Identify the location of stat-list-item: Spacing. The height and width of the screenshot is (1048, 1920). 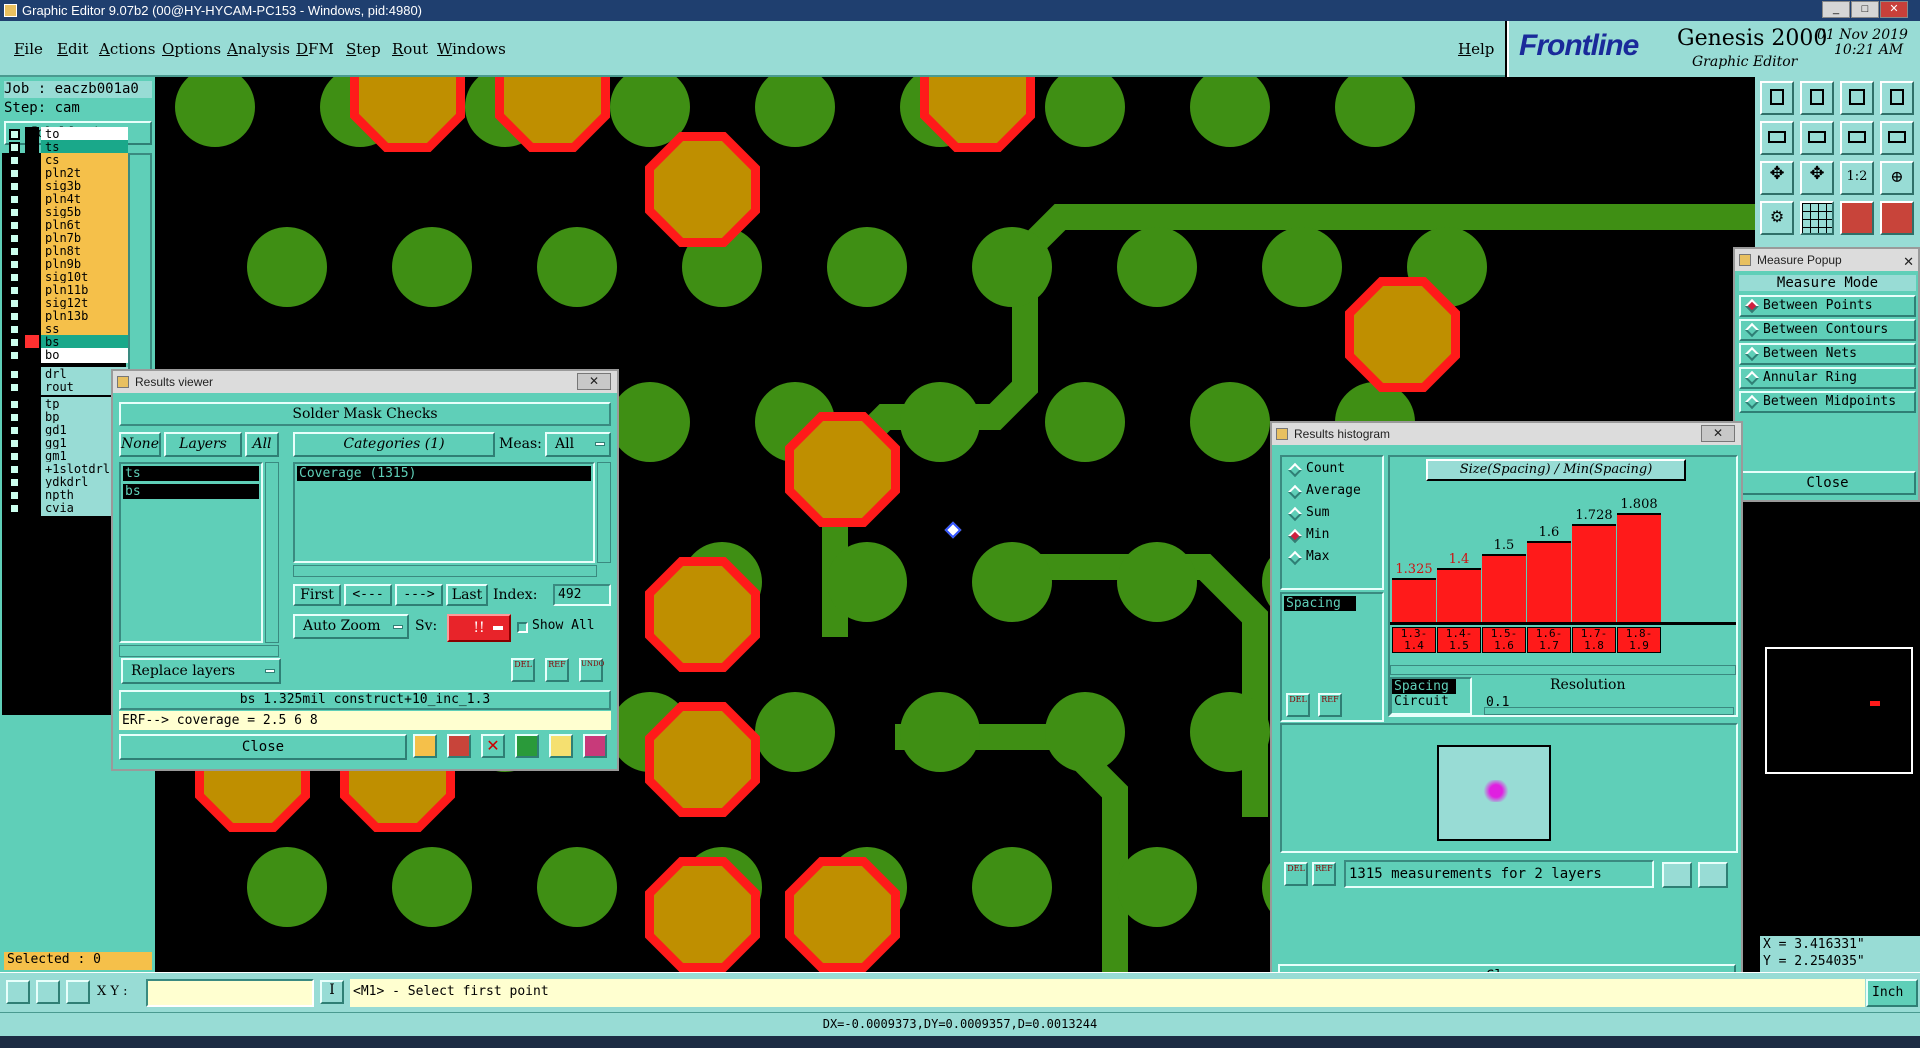
(1320, 603).